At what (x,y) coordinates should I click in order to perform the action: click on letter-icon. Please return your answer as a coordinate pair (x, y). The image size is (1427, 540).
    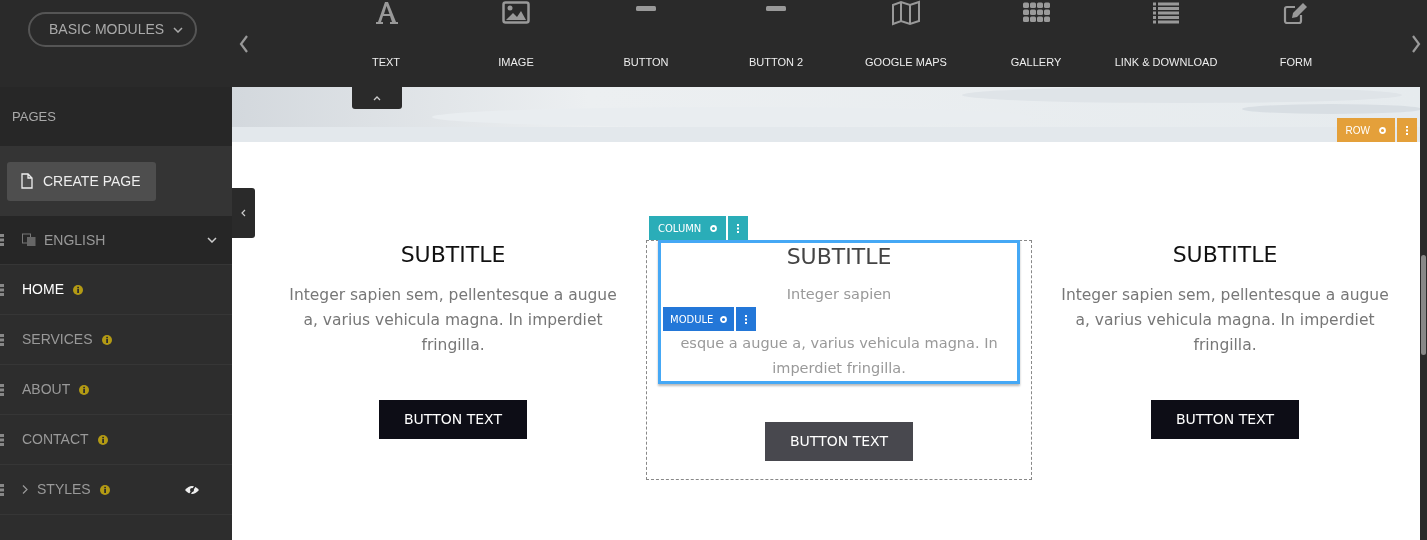
    Looking at the image, I should click on (386, 13).